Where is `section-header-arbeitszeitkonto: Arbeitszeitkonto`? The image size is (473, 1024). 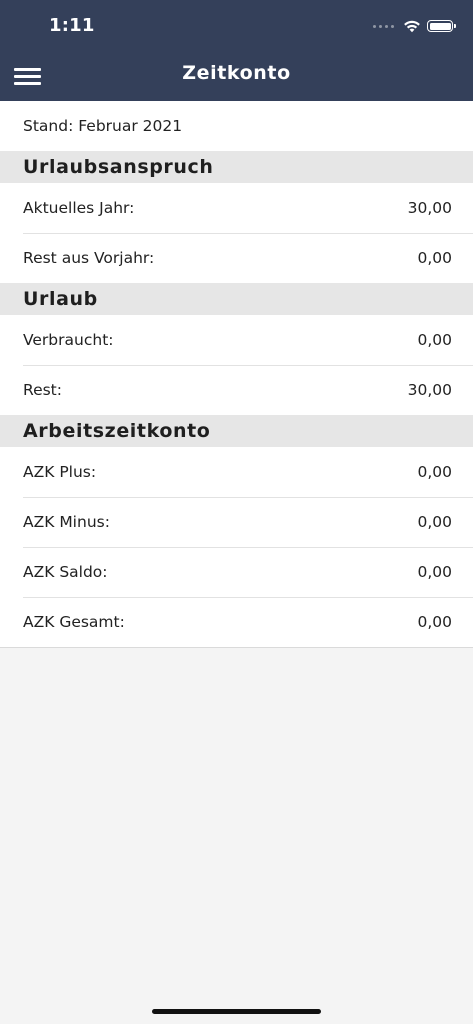 section-header-arbeitszeitkonto: Arbeitszeitkonto is located at coordinates (236, 431).